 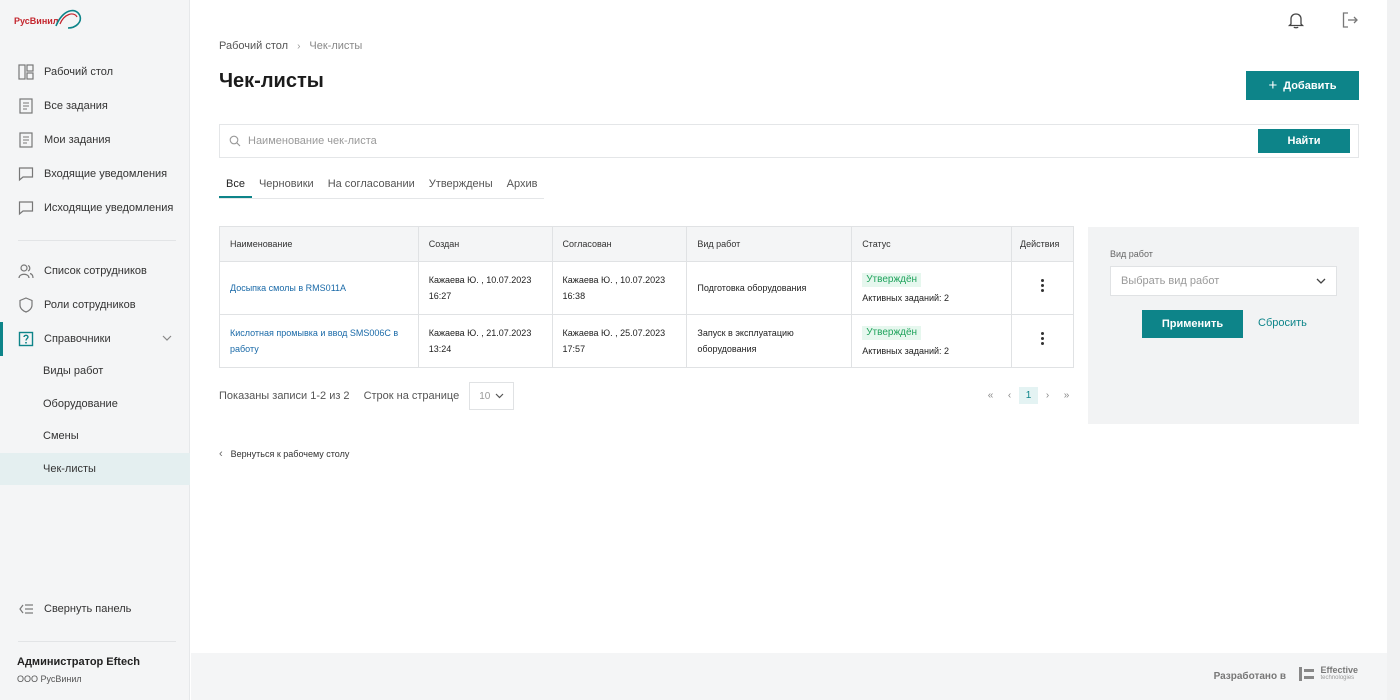 What do you see at coordinates (461, 185) in the screenshot?
I see `tab-approved: Утверждены` at bounding box center [461, 185].